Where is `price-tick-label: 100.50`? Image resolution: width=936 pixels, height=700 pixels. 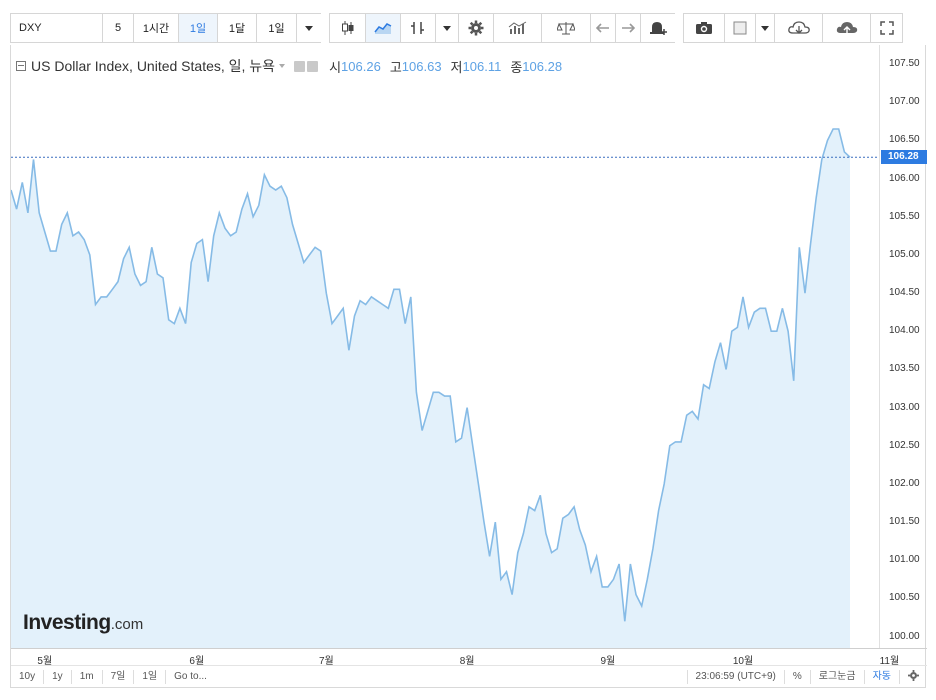 price-tick-label: 100.50 is located at coordinates (904, 598).